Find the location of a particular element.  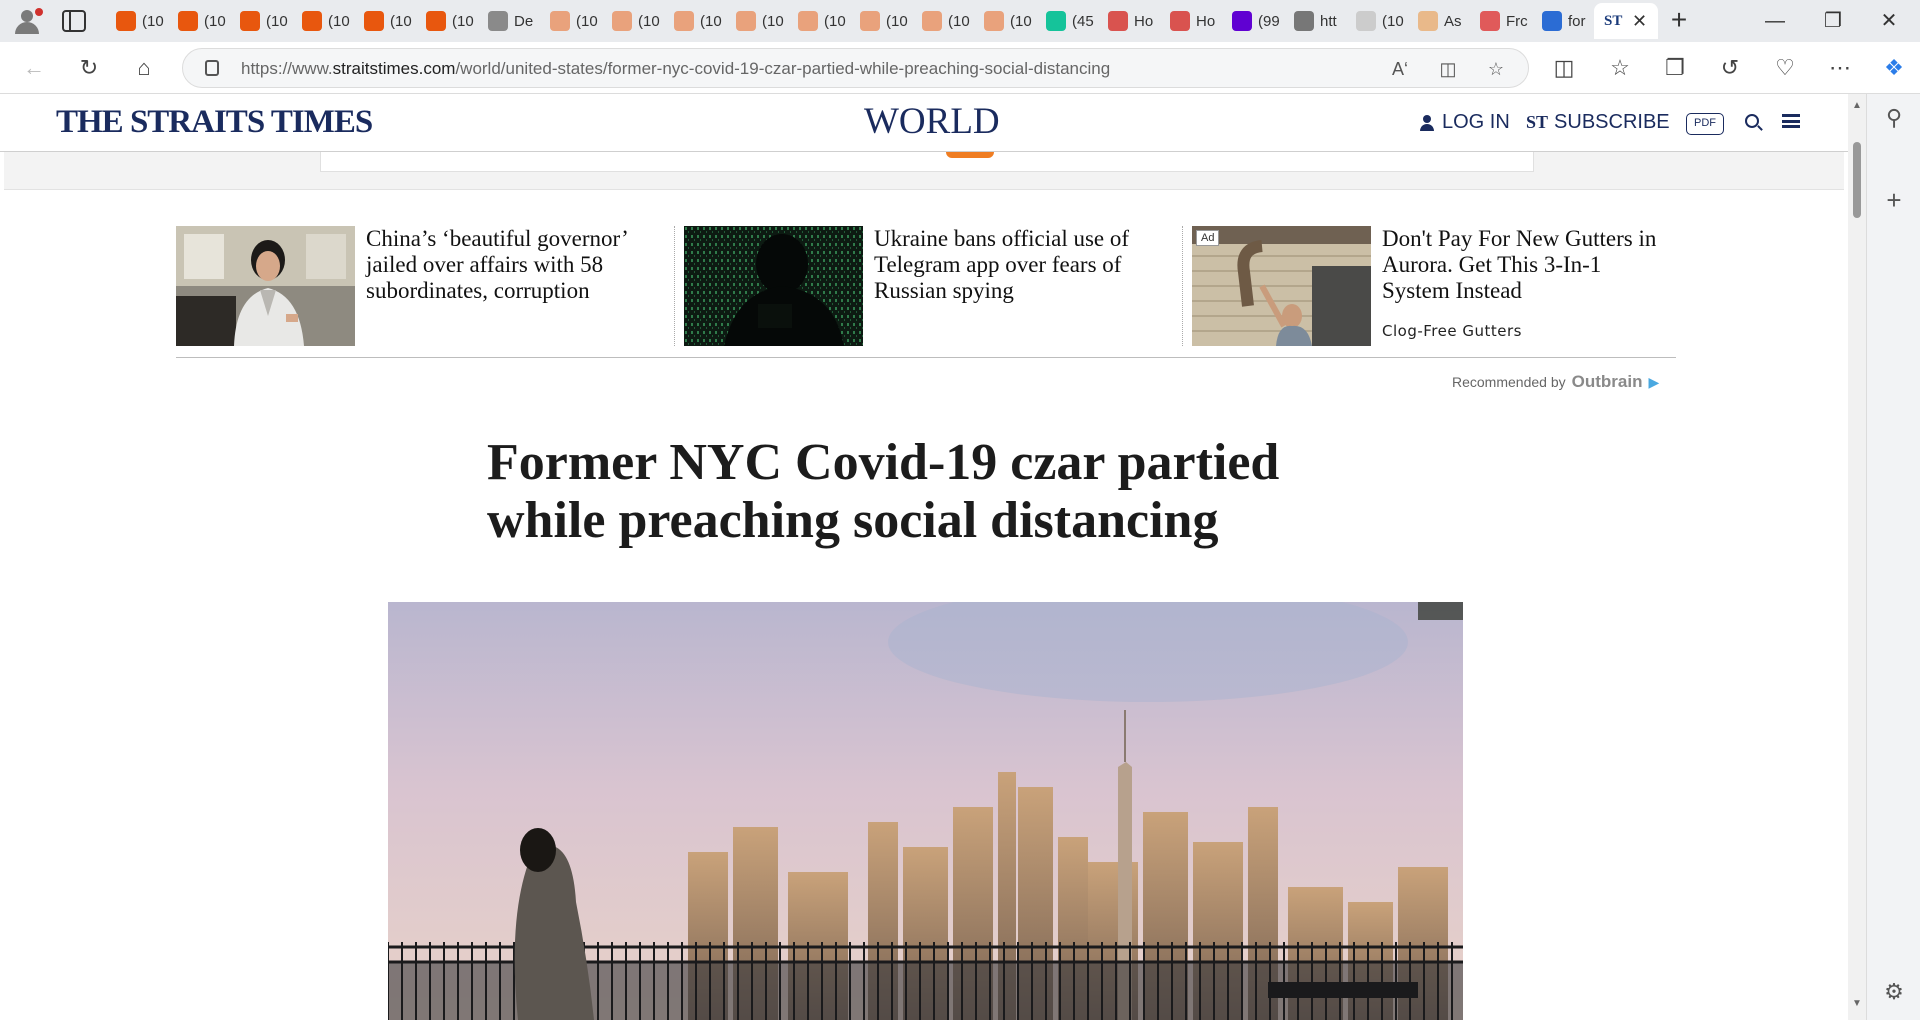

tab-actions-menu-icon is located at coordinates (74, 21).